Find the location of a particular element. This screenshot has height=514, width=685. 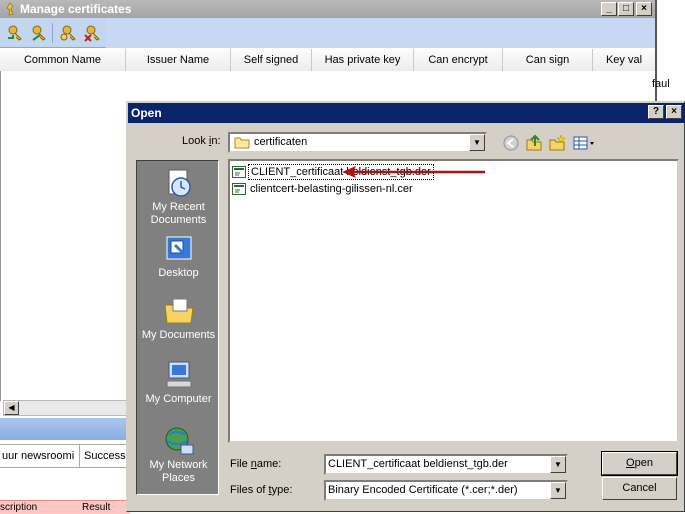

close-button: × is located at coordinates (644, 9).